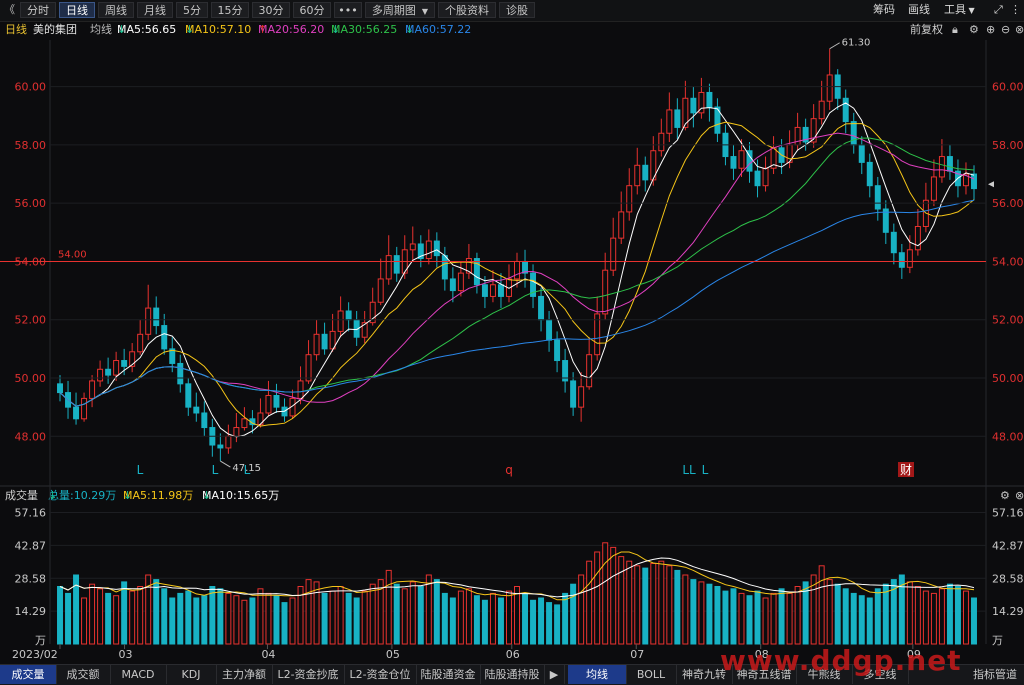  I want to click on tab-period-daily: 日线, so click(77, 10).